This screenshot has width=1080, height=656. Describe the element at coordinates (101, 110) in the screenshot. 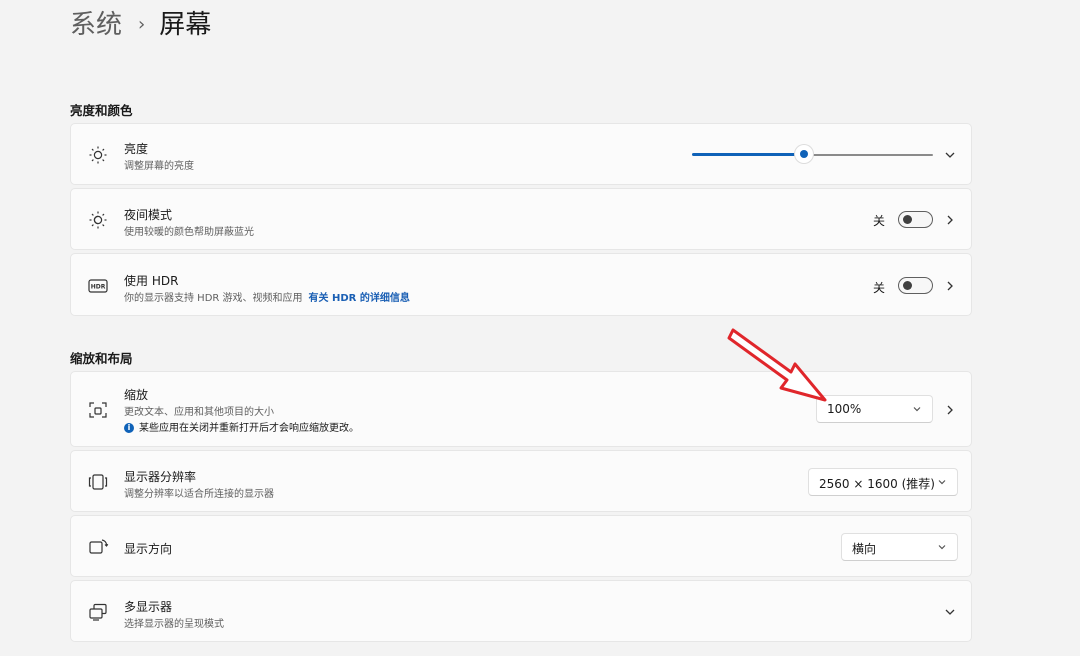

I see `section-title-brightness-color: 亮度和颜色` at that location.